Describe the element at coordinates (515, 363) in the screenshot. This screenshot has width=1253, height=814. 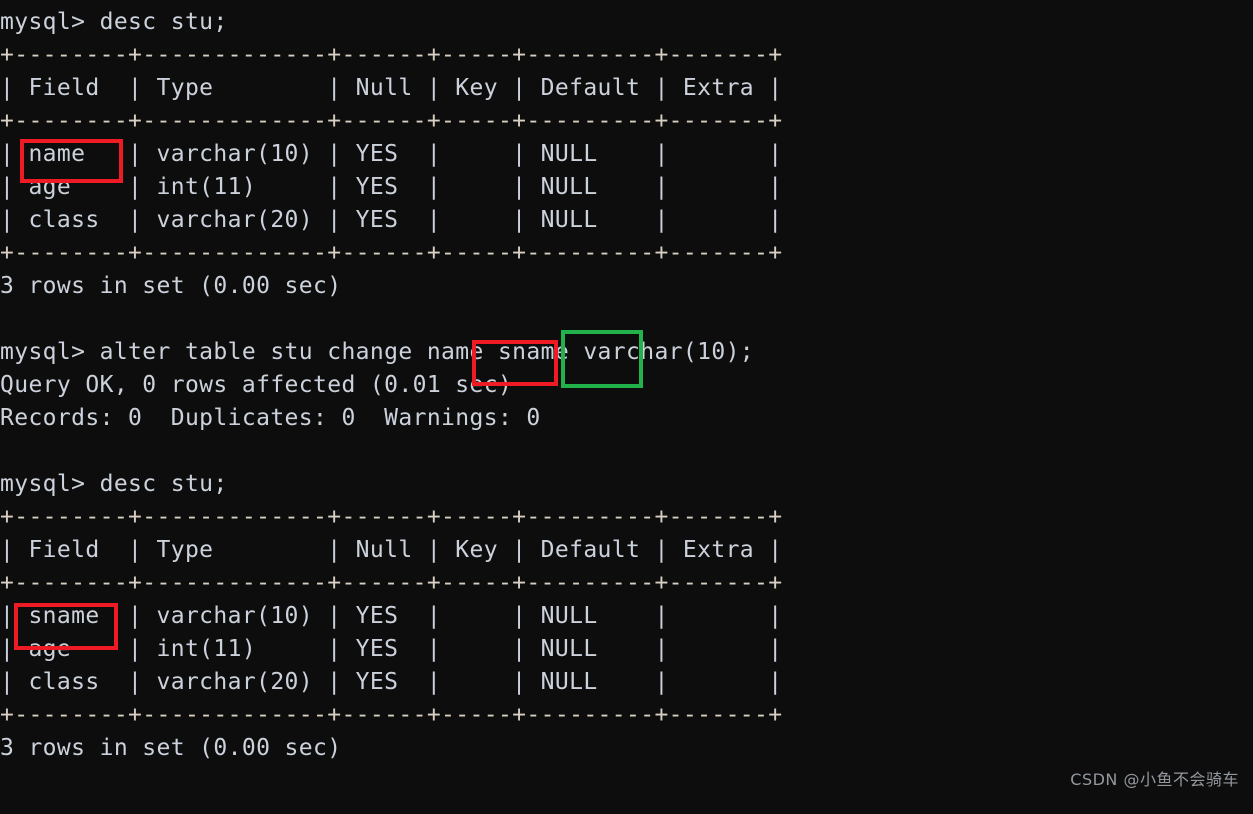
I see `highlight-box-name-alter-statement` at that location.